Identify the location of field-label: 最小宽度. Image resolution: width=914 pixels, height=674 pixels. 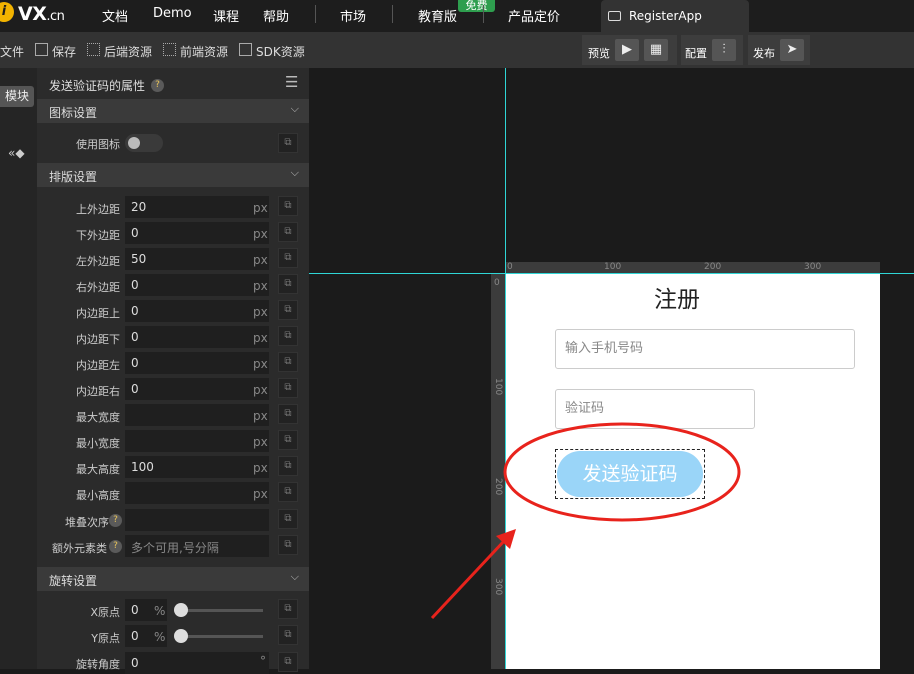
(98, 443).